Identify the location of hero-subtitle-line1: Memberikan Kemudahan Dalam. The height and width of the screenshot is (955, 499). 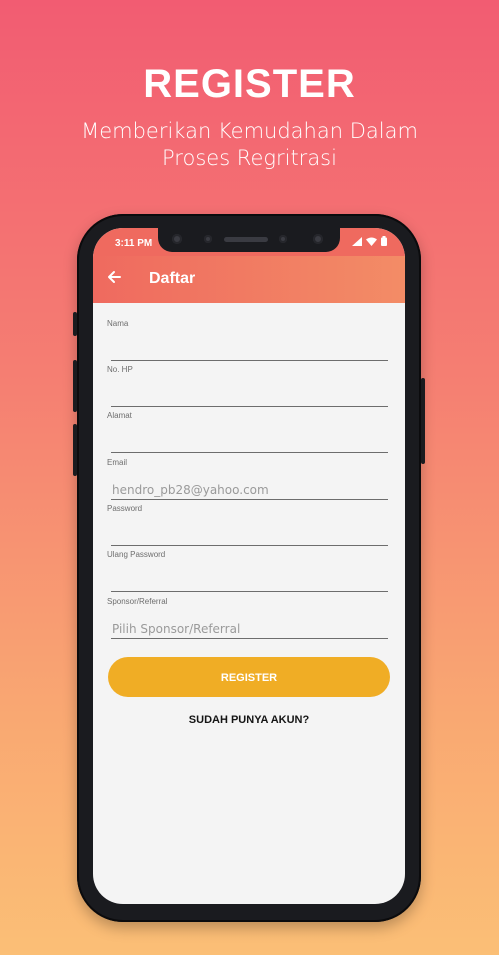
(249, 131).